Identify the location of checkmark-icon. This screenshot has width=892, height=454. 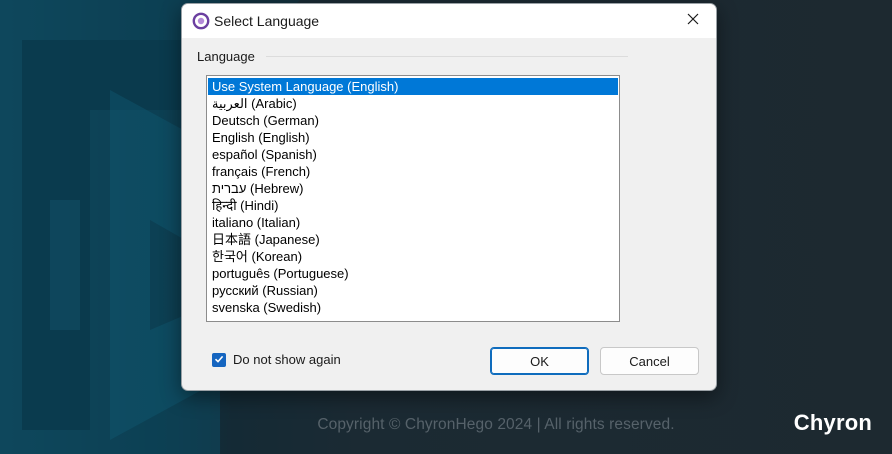
(219, 360).